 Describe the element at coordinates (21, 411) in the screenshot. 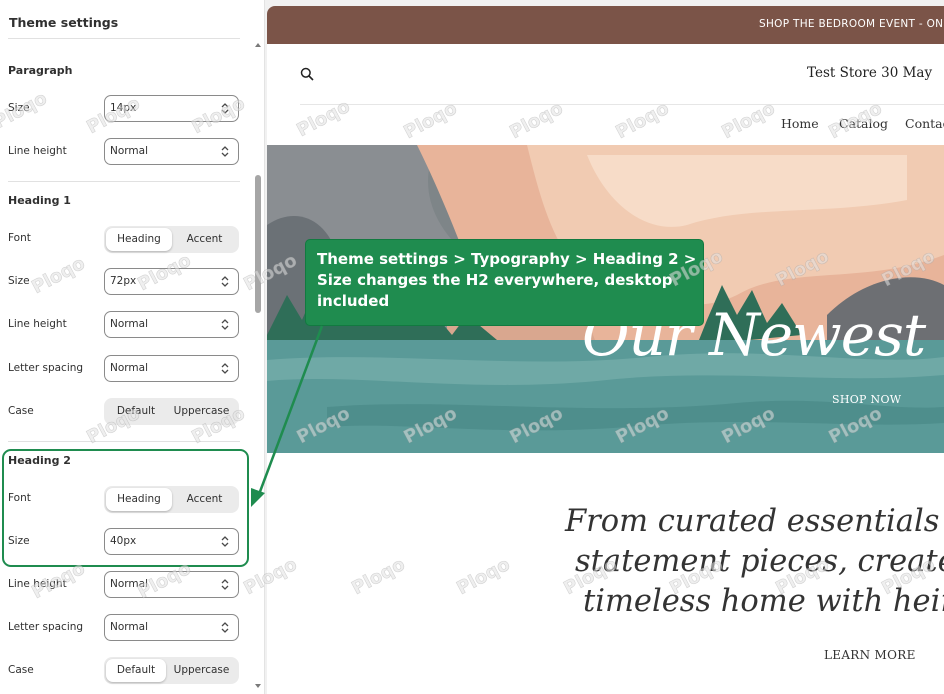

I see `heading1-case-label: Case` at that location.